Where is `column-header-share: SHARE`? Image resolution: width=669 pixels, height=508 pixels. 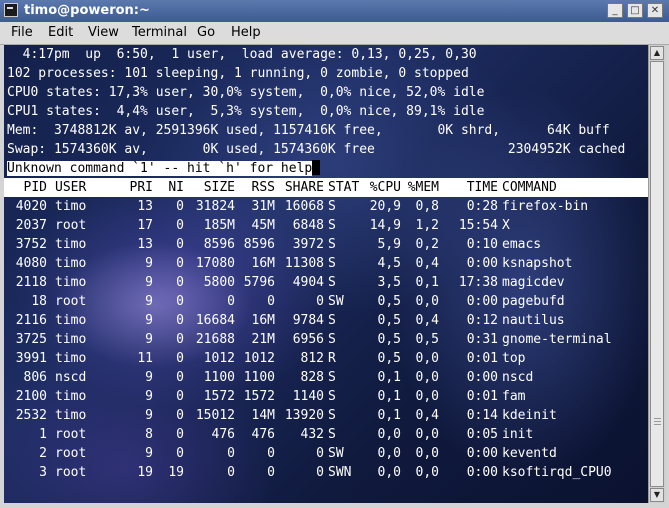 column-header-share: SHARE is located at coordinates (304, 187).